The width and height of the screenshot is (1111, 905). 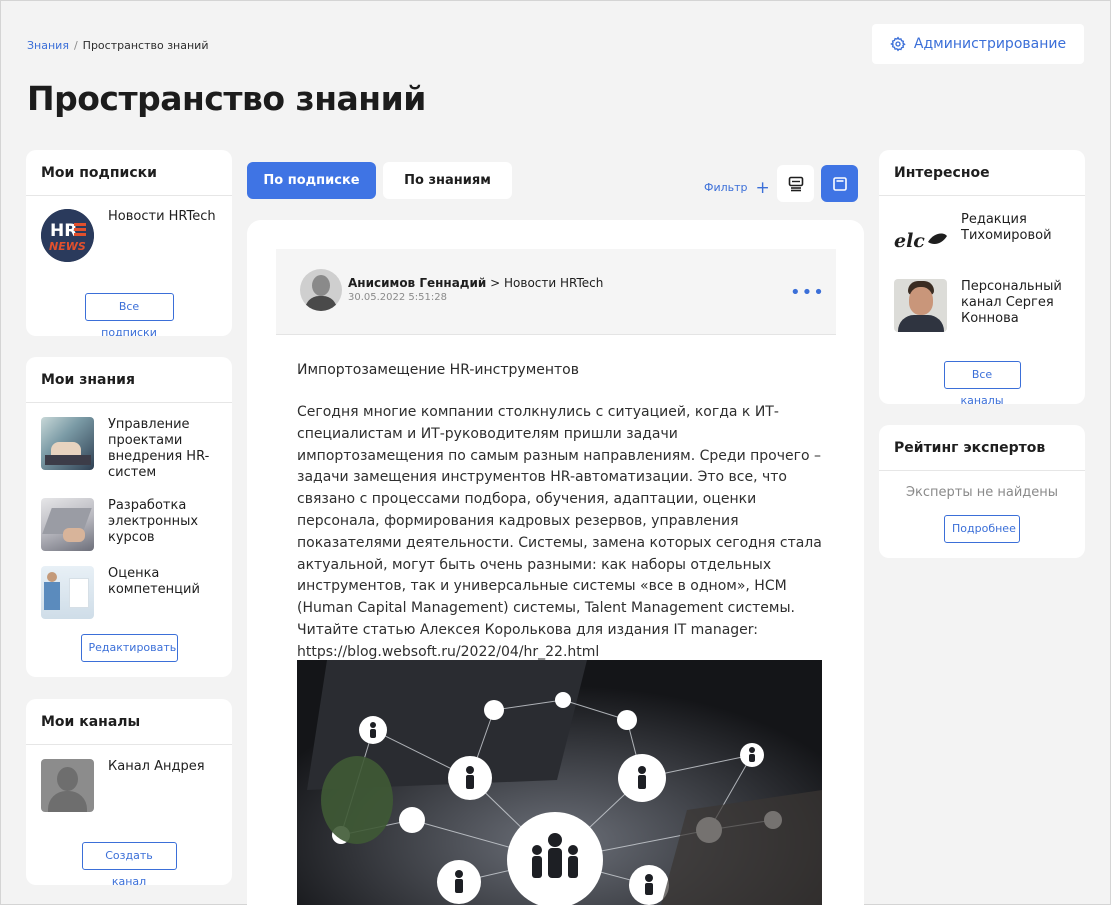 I want to click on experts-empty-text: Эксперты не найдены, so click(x=982, y=492).